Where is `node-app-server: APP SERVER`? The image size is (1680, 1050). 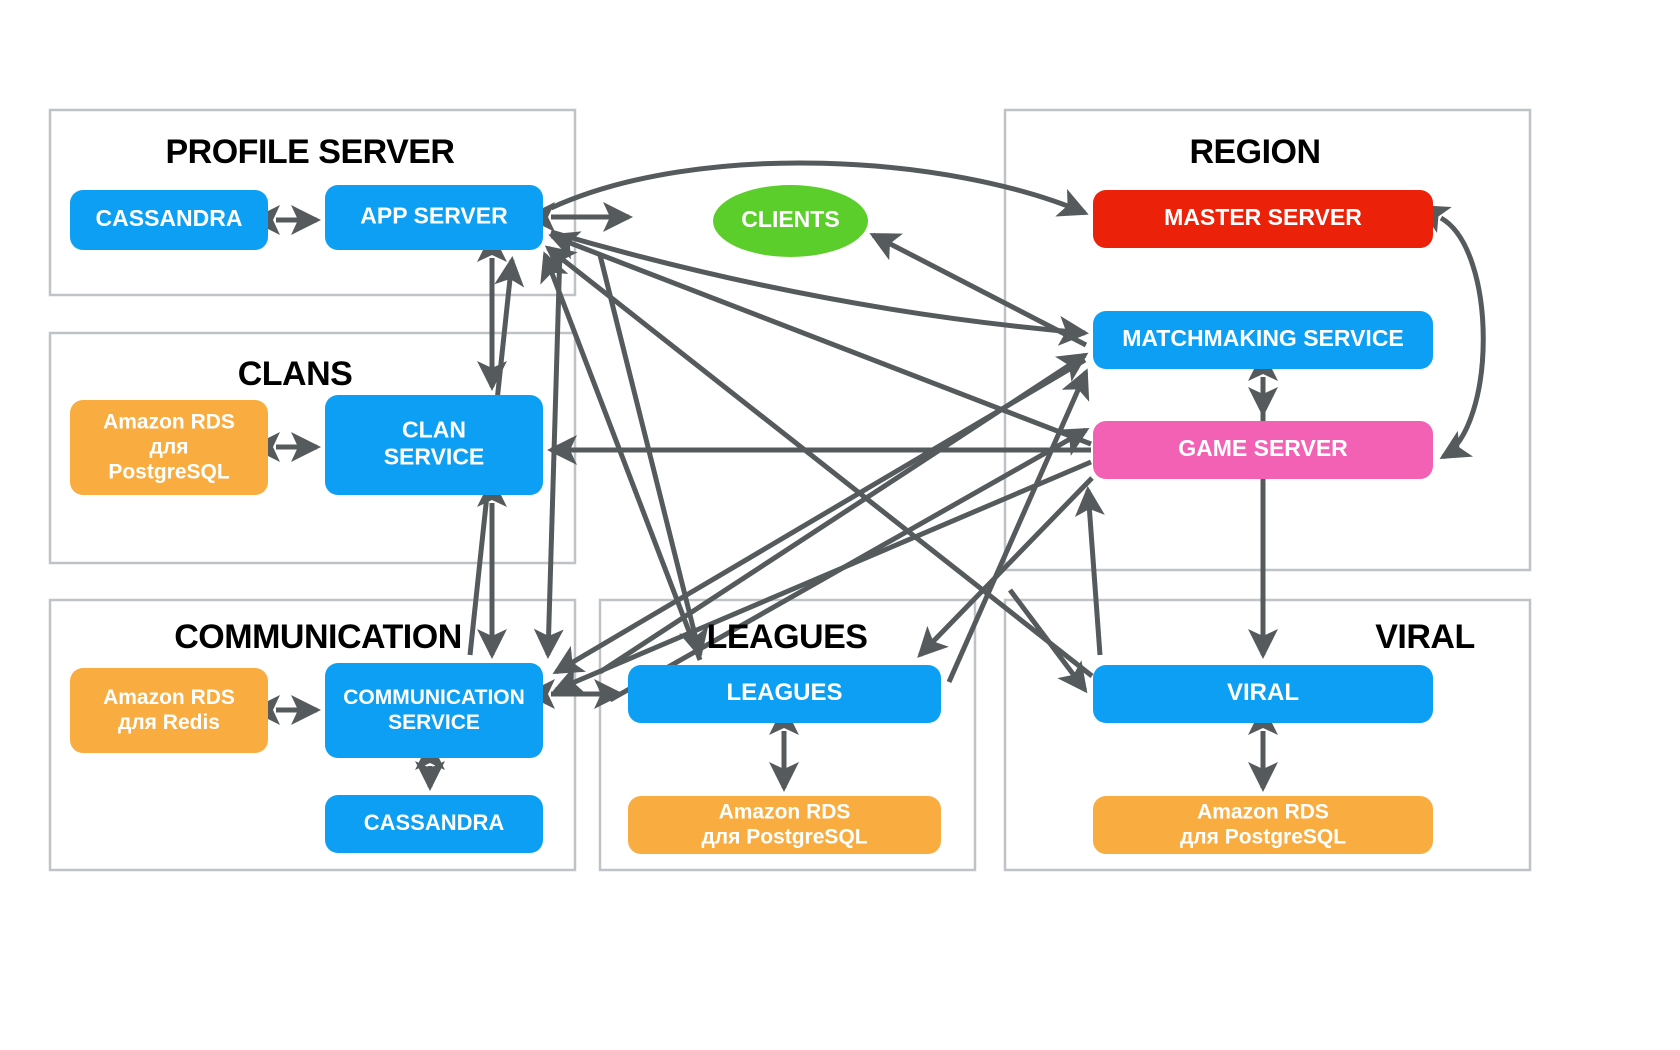
node-app-server: APP SERVER is located at coordinates (434, 217).